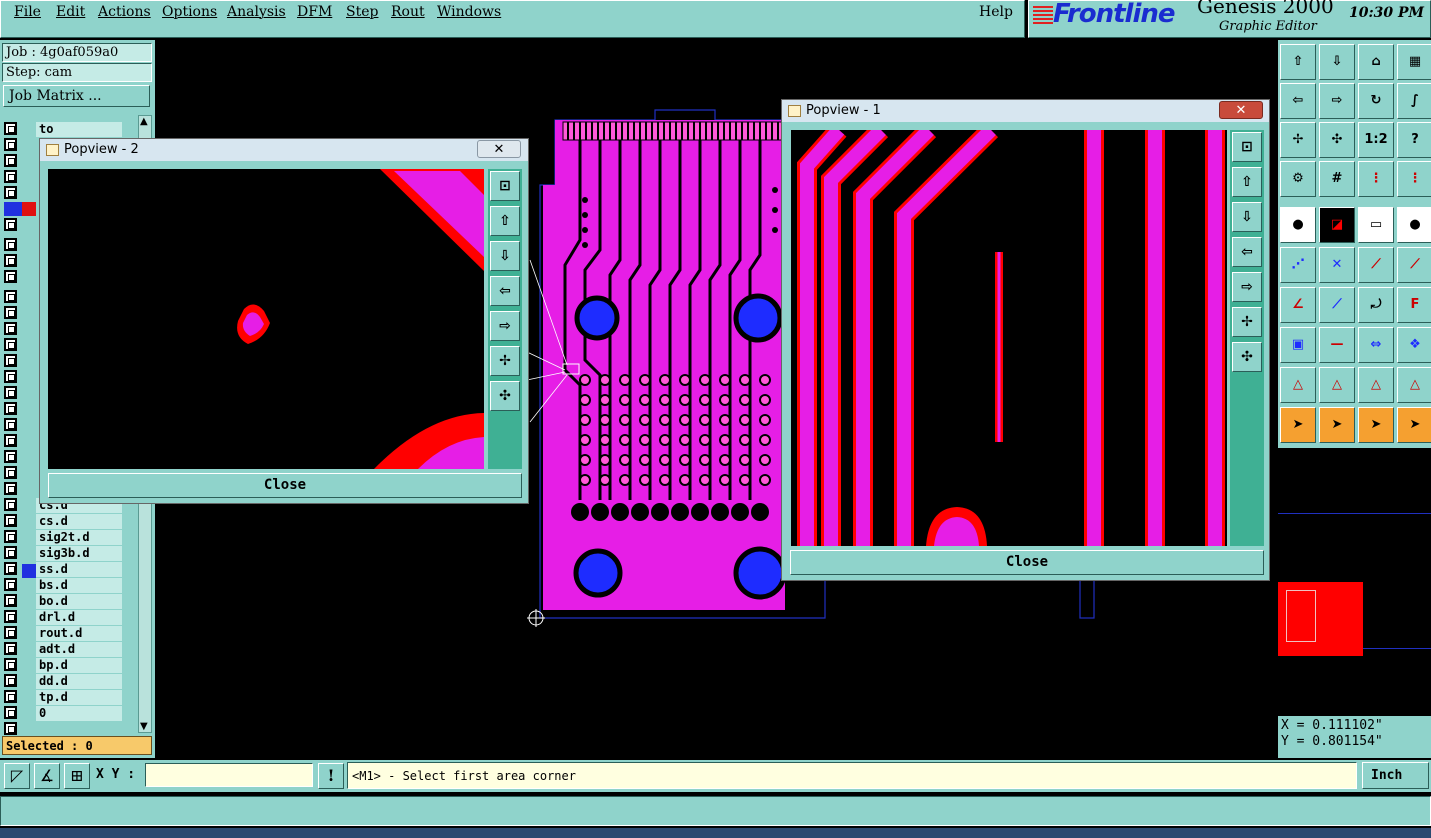  Describe the element at coordinates (79, 601) in the screenshot. I see `layer-name: bo.d` at that location.